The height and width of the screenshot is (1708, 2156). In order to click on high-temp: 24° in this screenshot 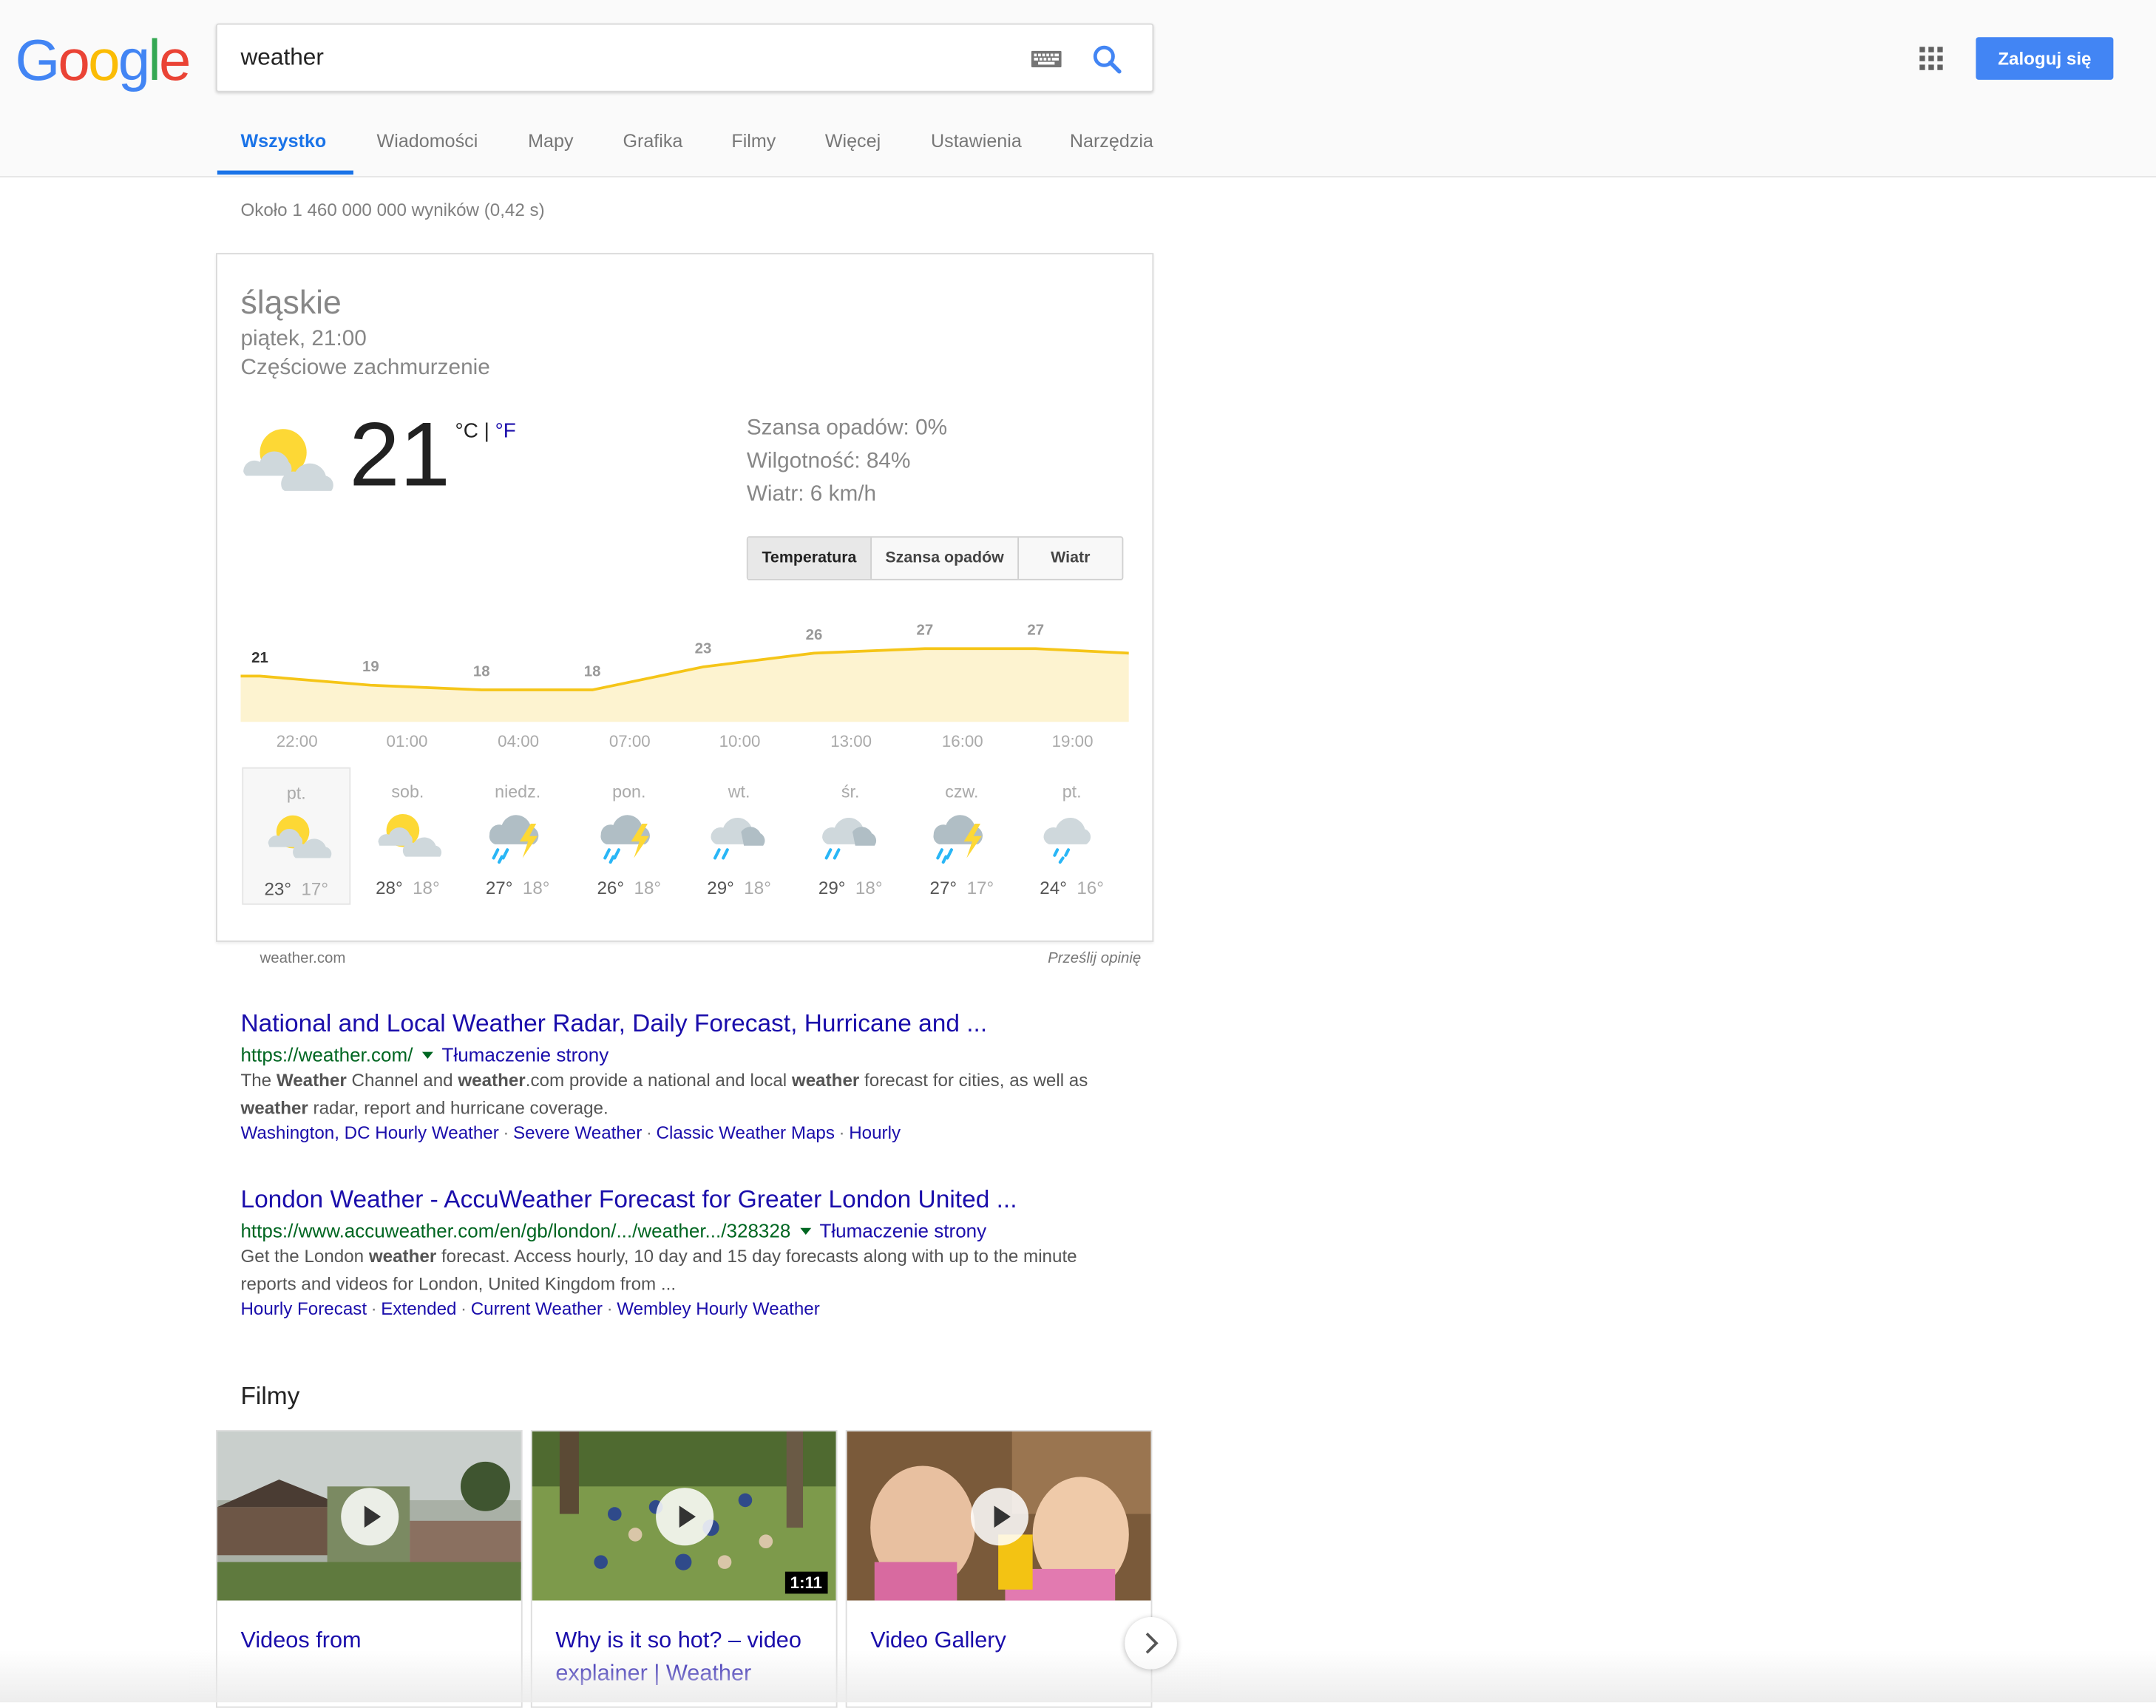, I will do `click(1053, 887)`.